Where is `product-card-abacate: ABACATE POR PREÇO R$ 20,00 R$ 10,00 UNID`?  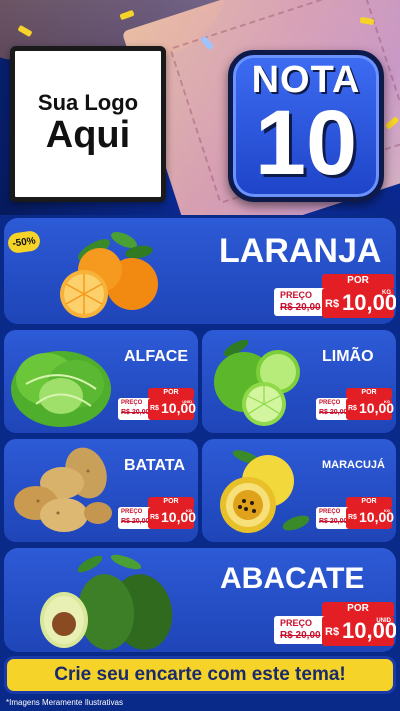
product-card-abacate: ABACATE POR PREÇO R$ 20,00 R$ 10,00 UNID is located at coordinates (200, 600).